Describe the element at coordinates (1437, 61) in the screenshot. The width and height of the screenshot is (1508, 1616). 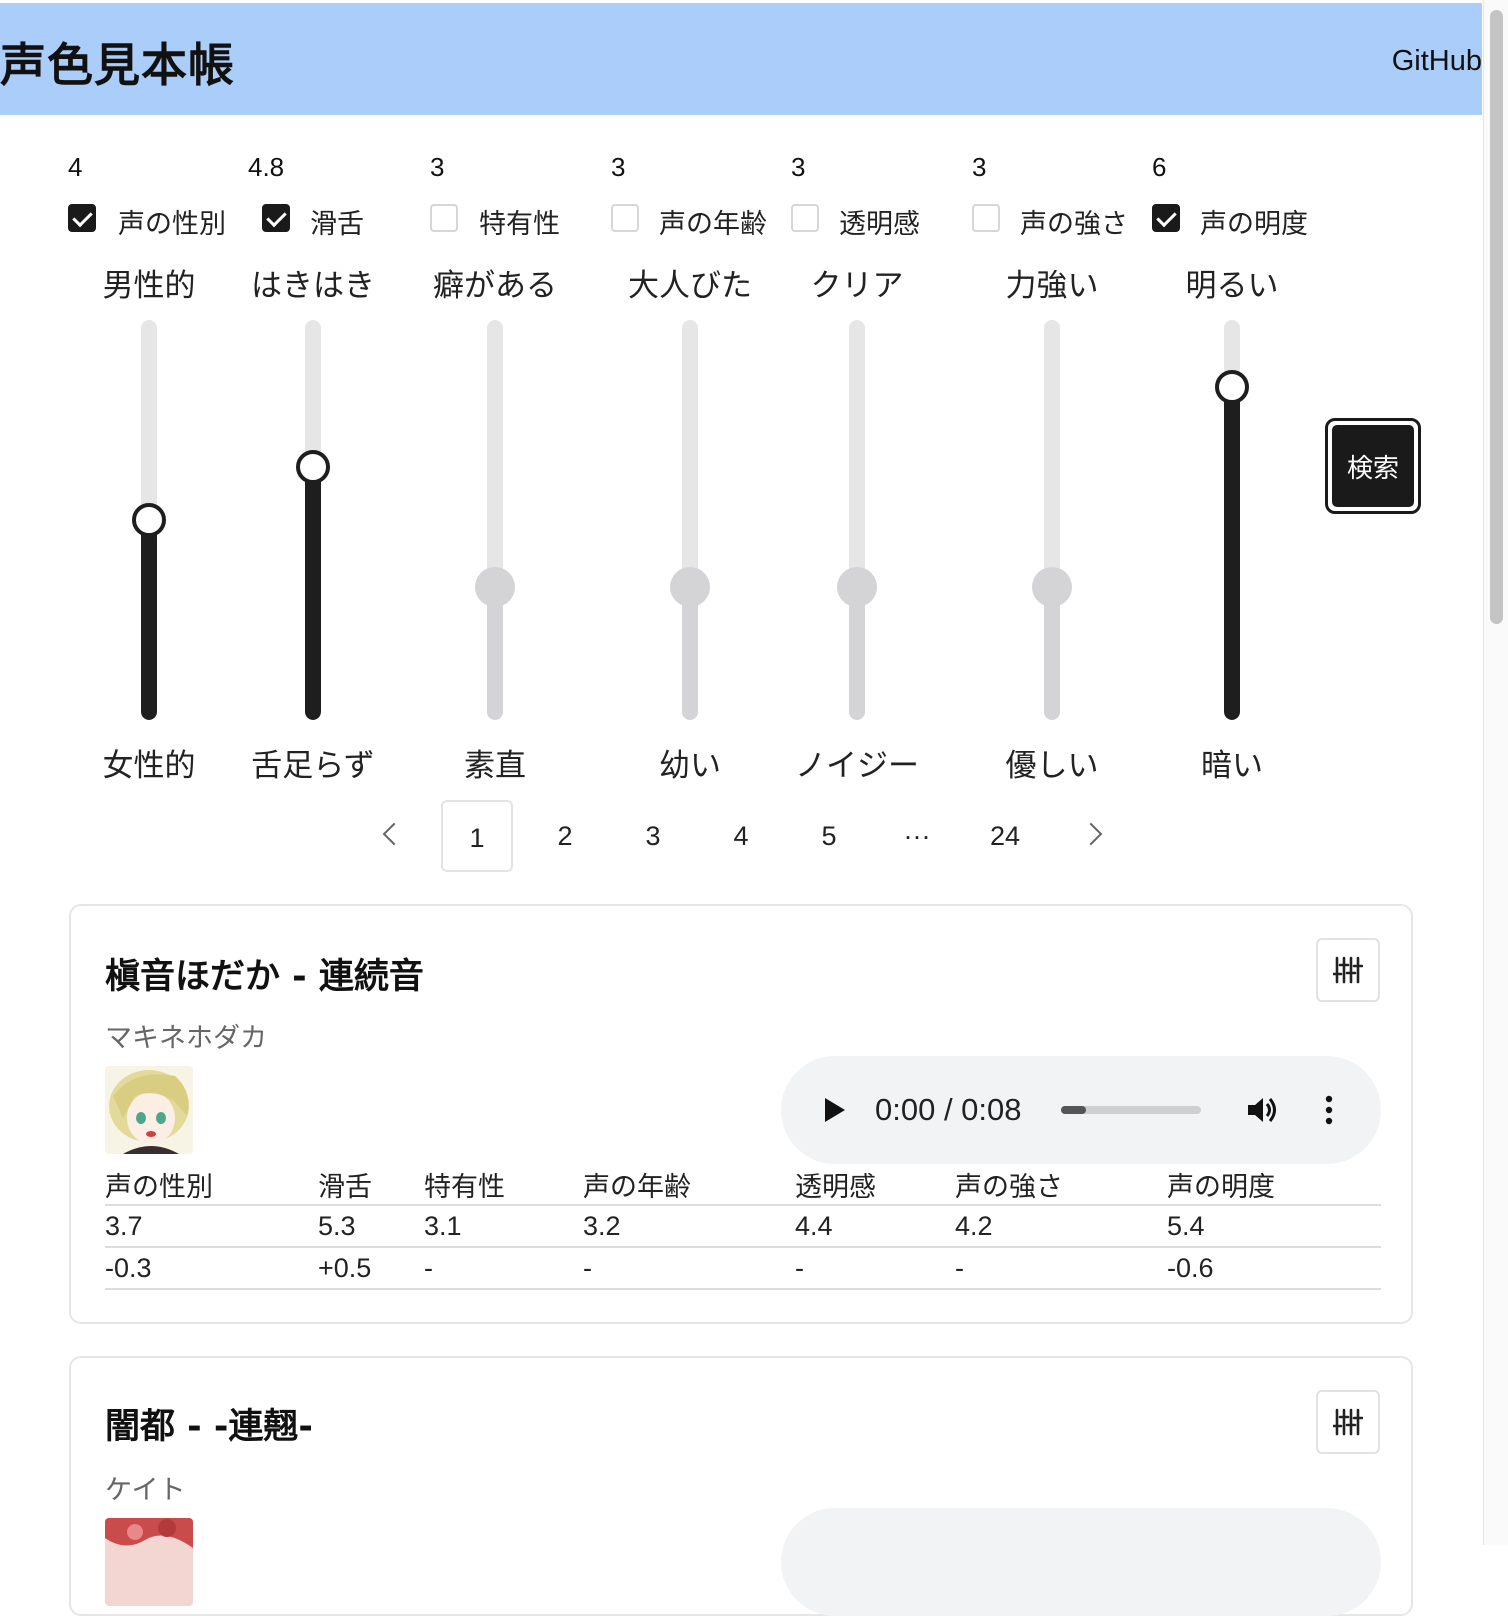
I see `github-link: GitHub` at that location.